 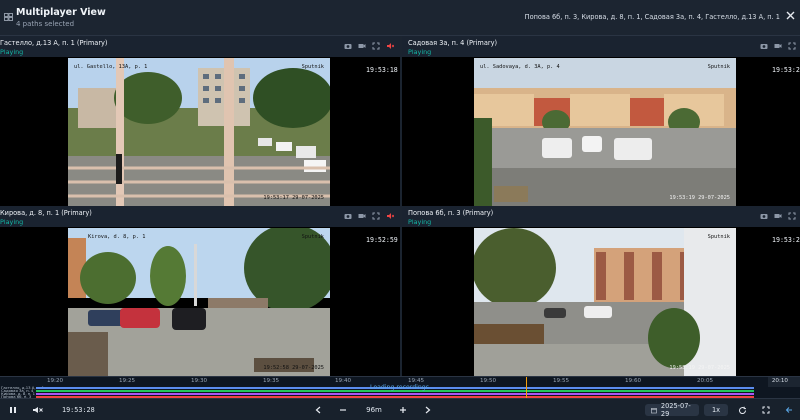 I want to click on osd-location: ul. Gastello, 13A, p. 1, so click(x=111, y=67).